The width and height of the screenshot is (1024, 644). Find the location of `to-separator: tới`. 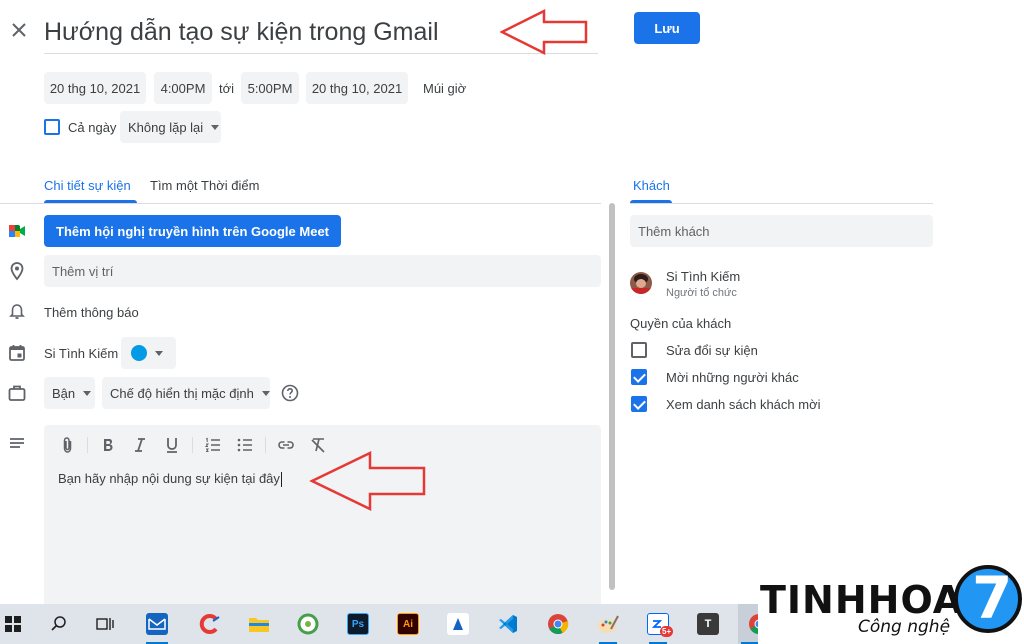

to-separator: tới is located at coordinates (227, 88).